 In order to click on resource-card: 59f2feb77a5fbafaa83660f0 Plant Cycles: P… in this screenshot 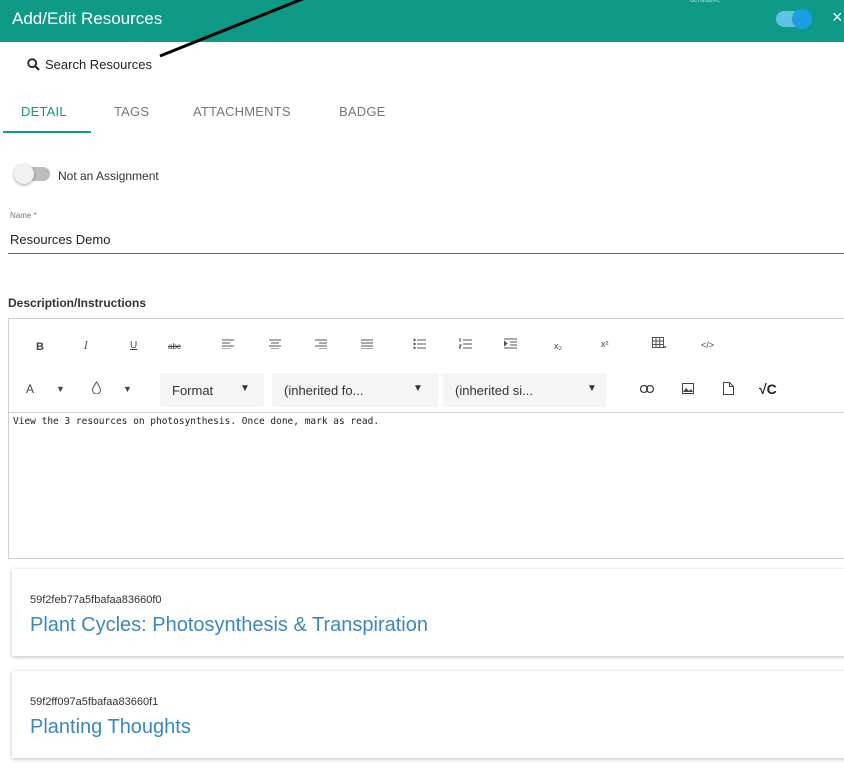, I will do `click(428, 612)`.